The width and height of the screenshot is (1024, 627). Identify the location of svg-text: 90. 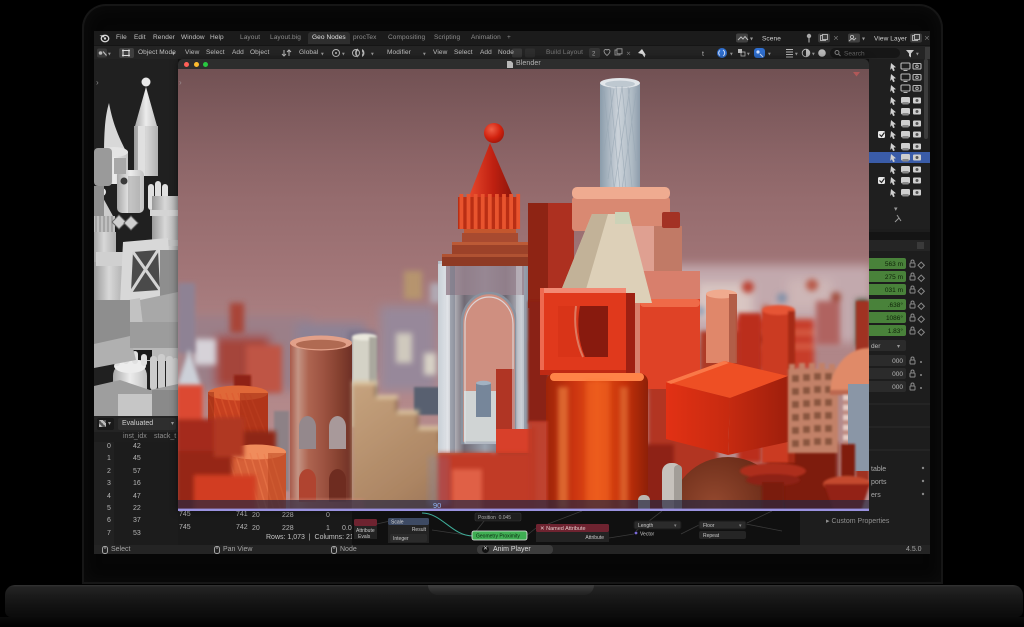
(437, 505).